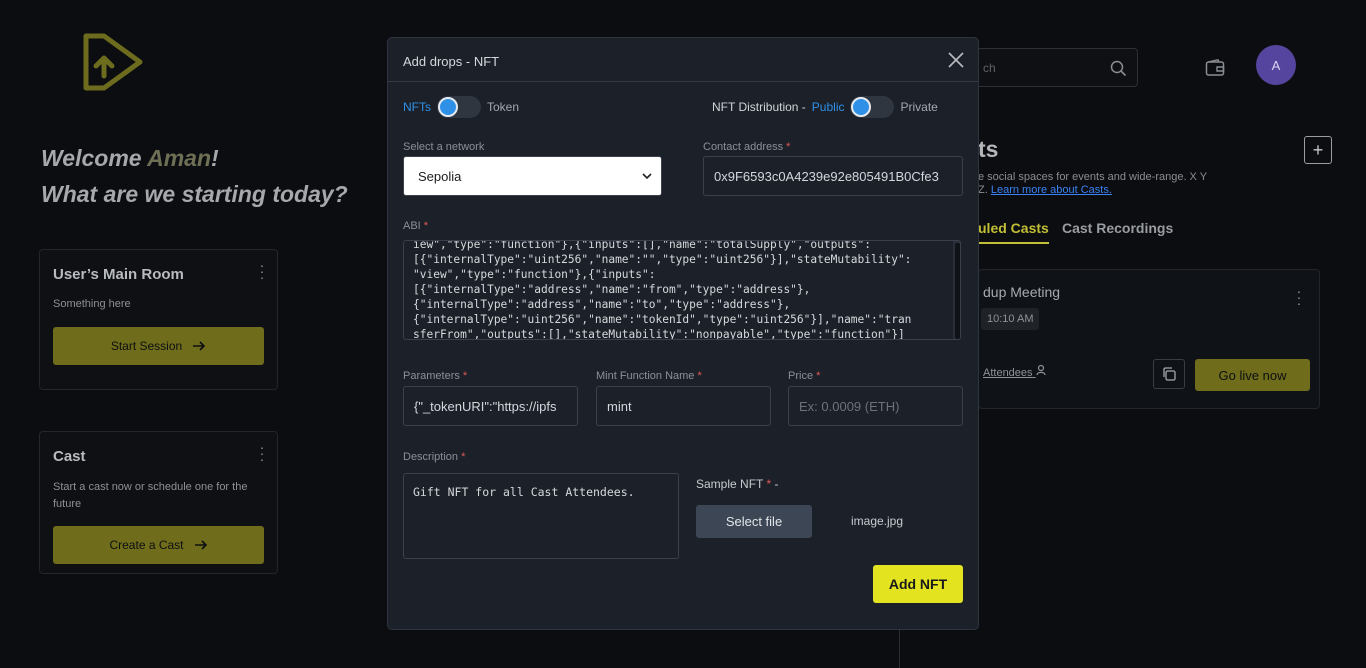  I want to click on abi-line: "view","type":"function"},{"inputs":, so click(534, 274).